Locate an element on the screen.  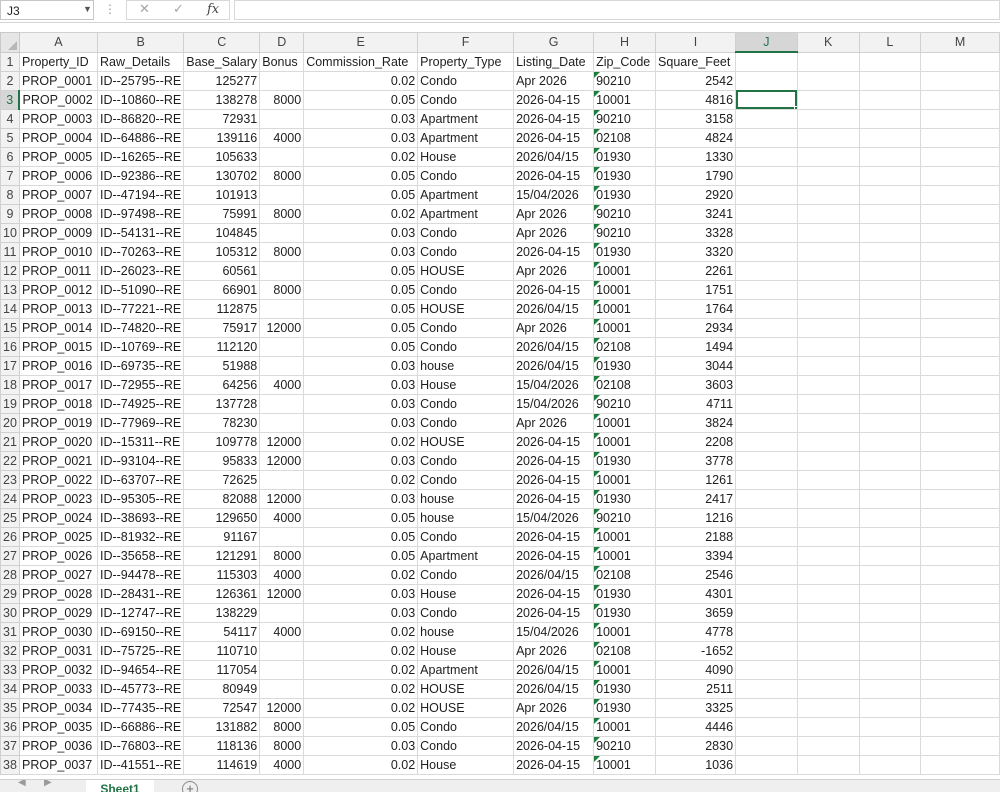
cell-k9 is located at coordinates (828, 213).